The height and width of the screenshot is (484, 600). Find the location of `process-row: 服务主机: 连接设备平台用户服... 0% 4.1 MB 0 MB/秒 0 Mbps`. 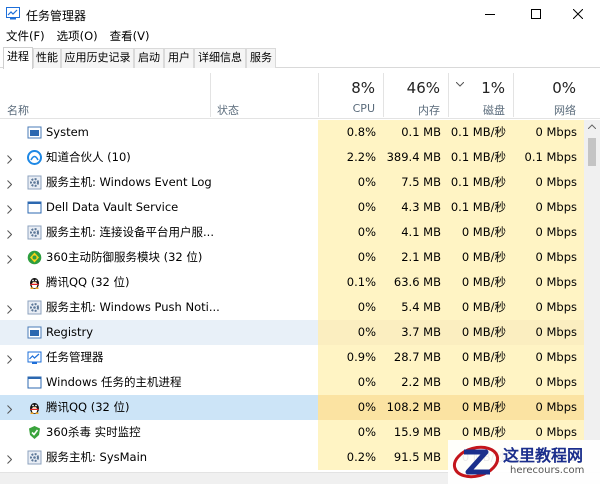

process-row: 服务主机: 连接设备平台用户服... 0% 4.1 MB 0 MB/秒 0 Mbps is located at coordinates (292, 232).